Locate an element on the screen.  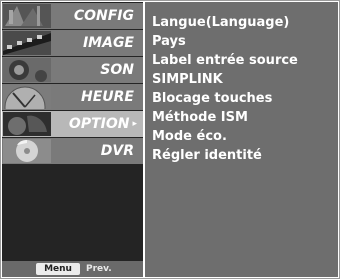
option-item-simplink: SIMPLINK is located at coordinates (225, 79).